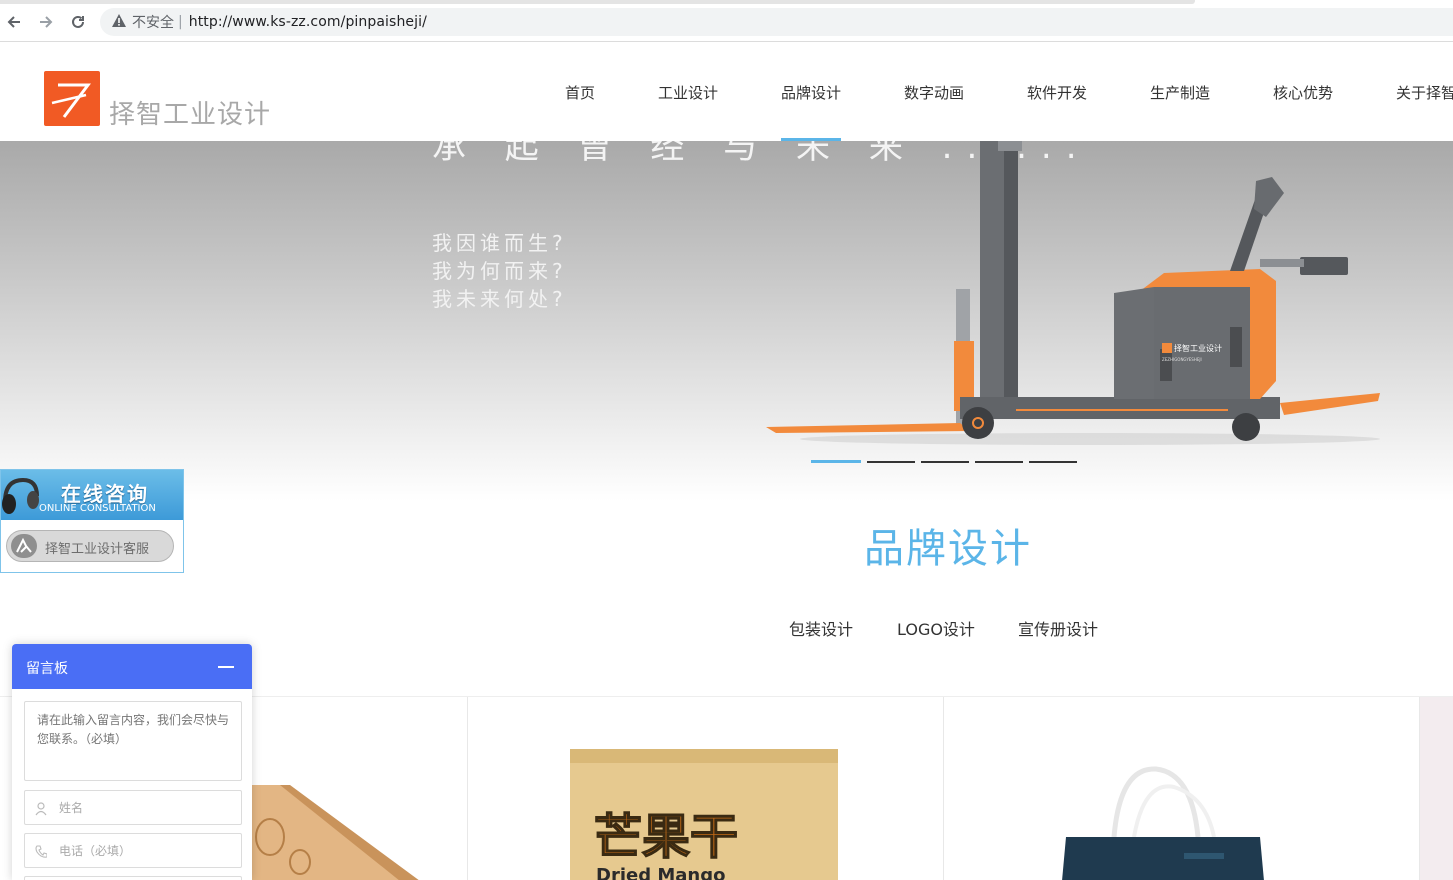  What do you see at coordinates (1180, 111) in the screenshot?
I see `nav-item-manufacturing: 生产制造` at bounding box center [1180, 111].